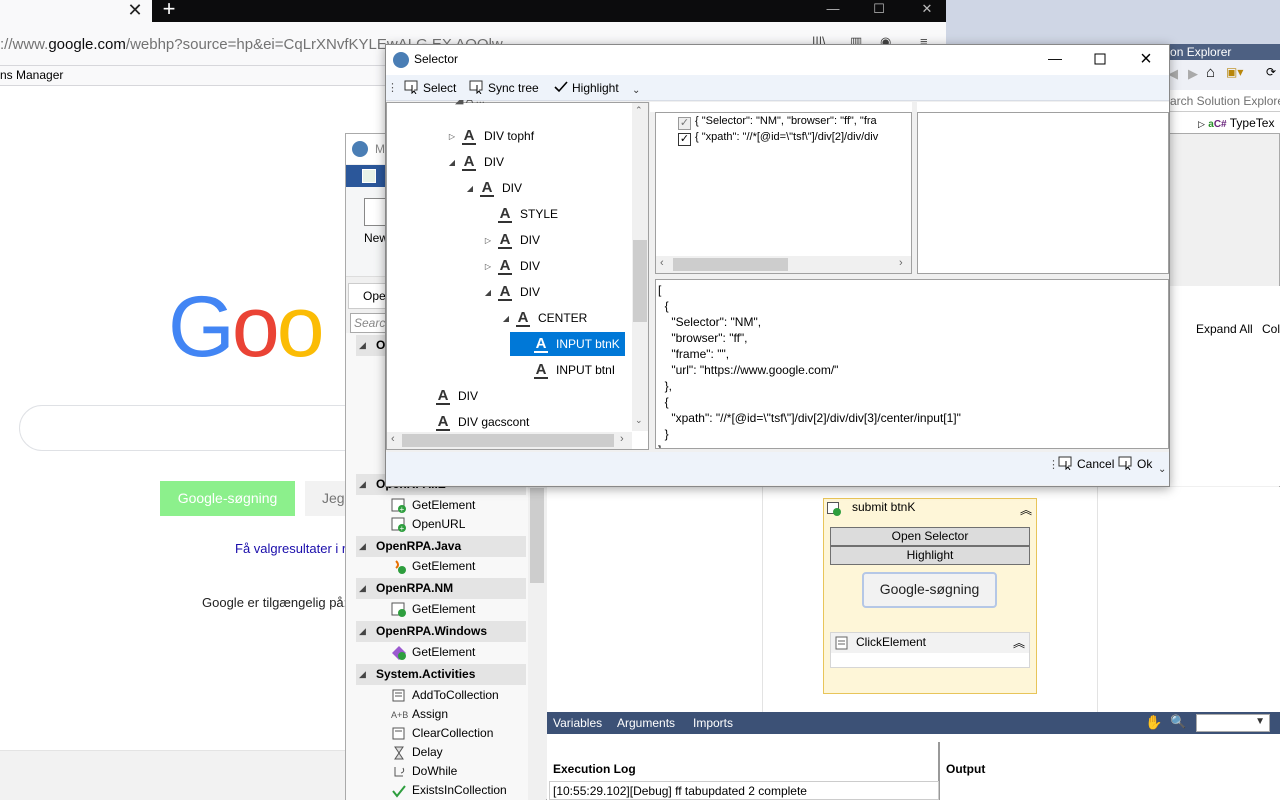 The image size is (1280, 800). Describe the element at coordinates (930, 555) in the screenshot. I see `highlight-button: Highlight` at that location.